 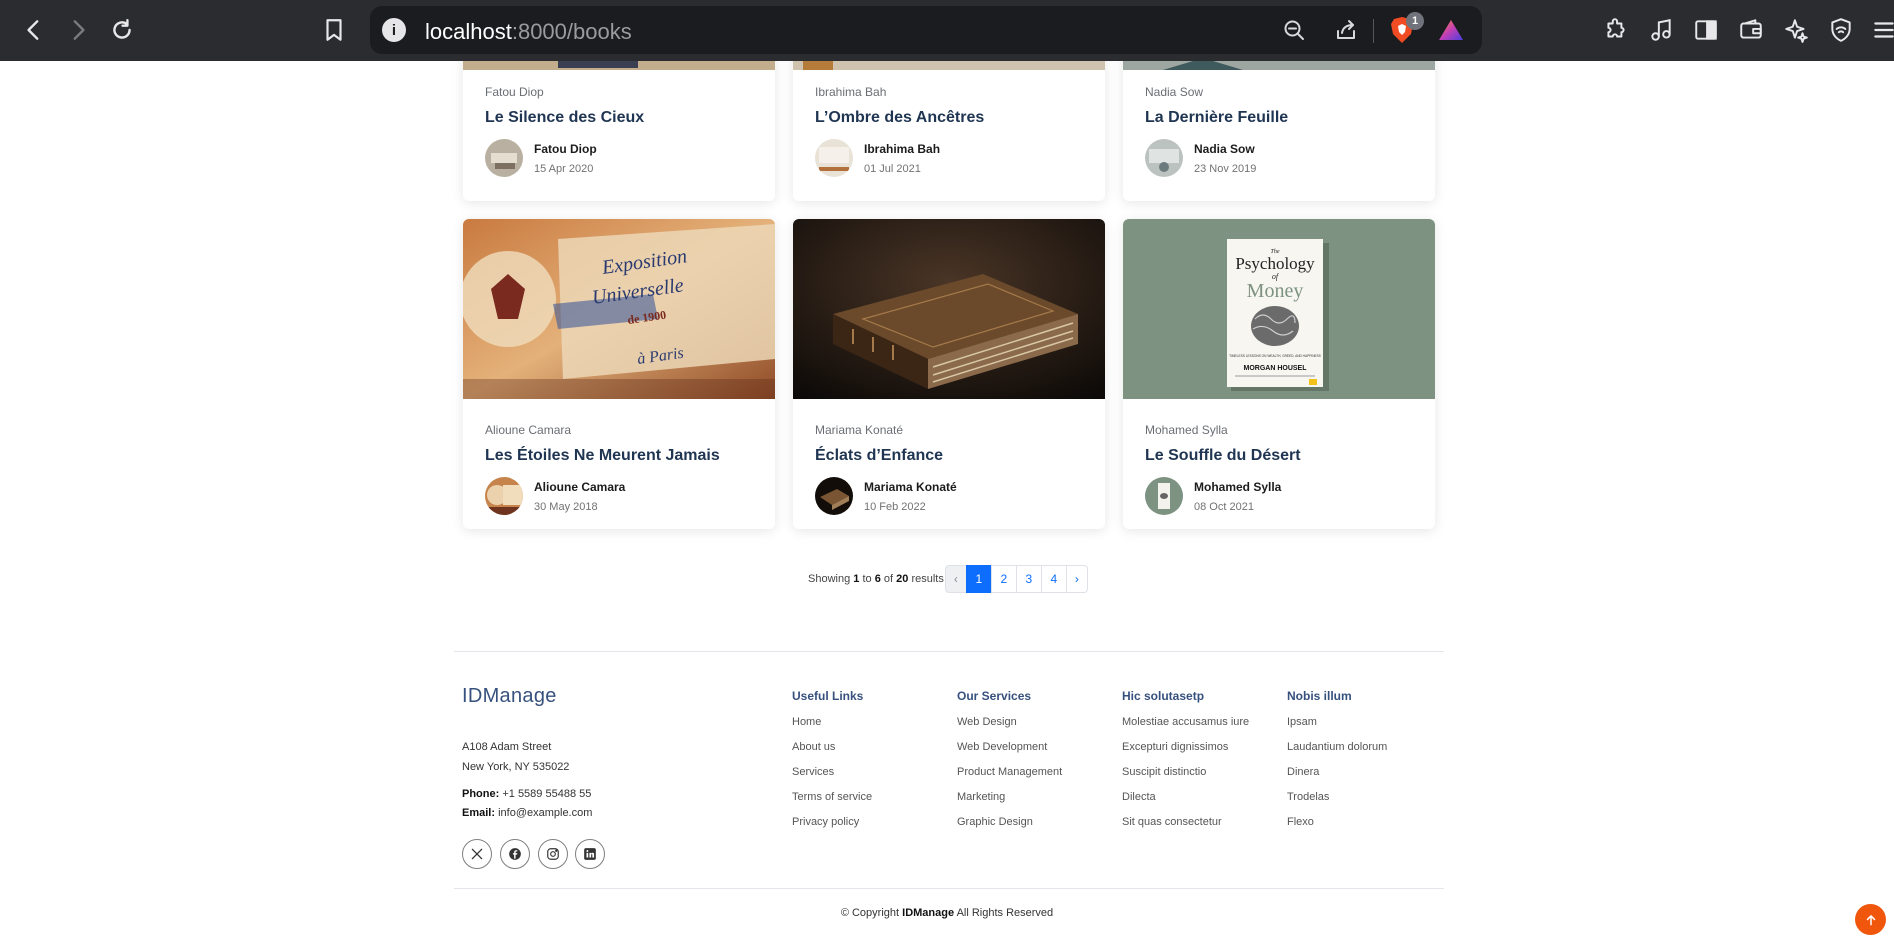 What do you see at coordinates (832, 747) in the screenshot?
I see `footer-link: About us` at bounding box center [832, 747].